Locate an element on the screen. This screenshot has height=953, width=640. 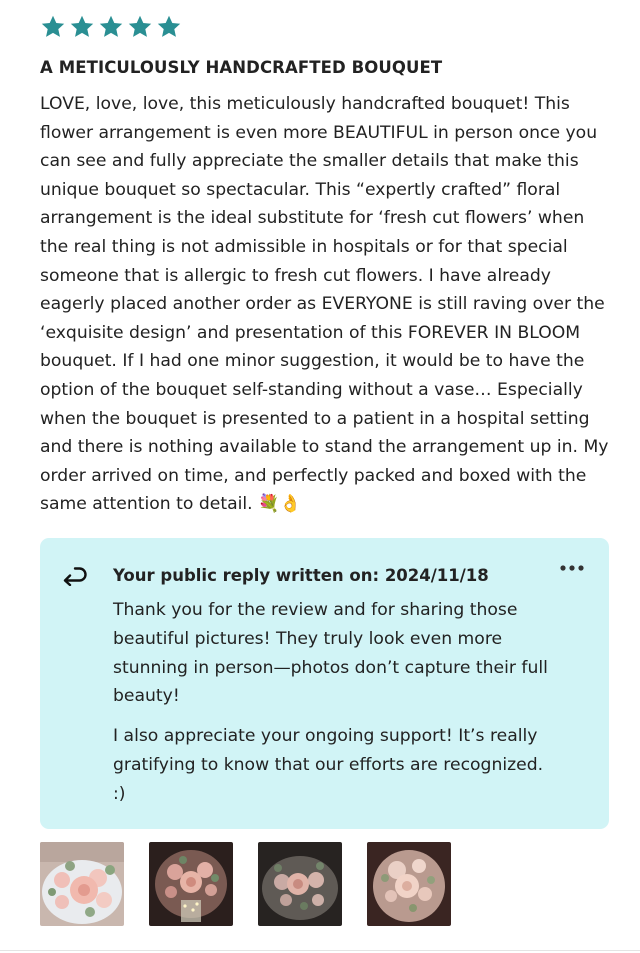
reply-header: Your public reply written on: 2024/11/18 is located at coordinates (301, 575).